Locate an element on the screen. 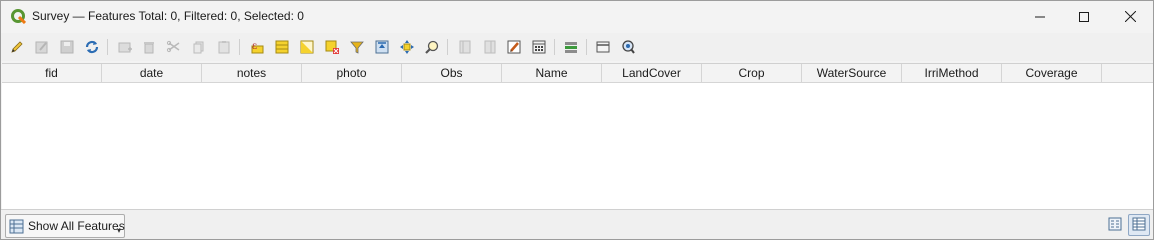 The height and width of the screenshot is (240, 1154). column-header-photo: photo is located at coordinates (352, 73).